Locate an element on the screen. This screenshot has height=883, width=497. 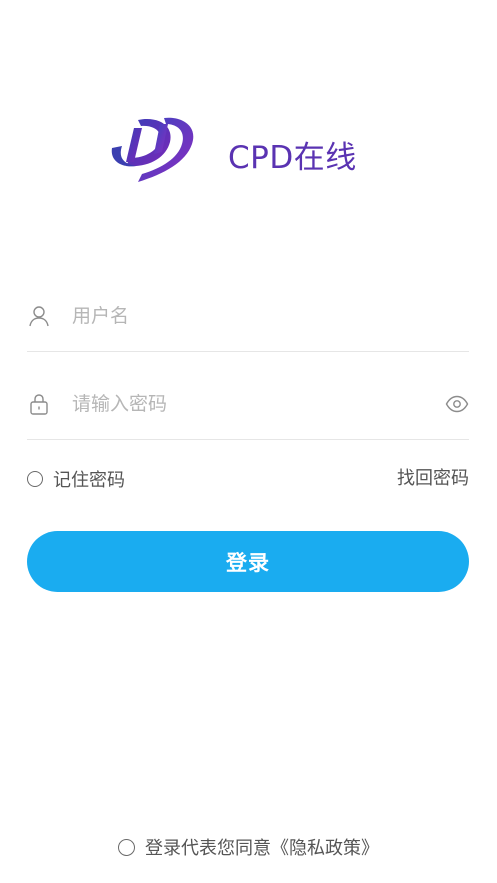
brand-header: CPD在线 is located at coordinates (248, 150).